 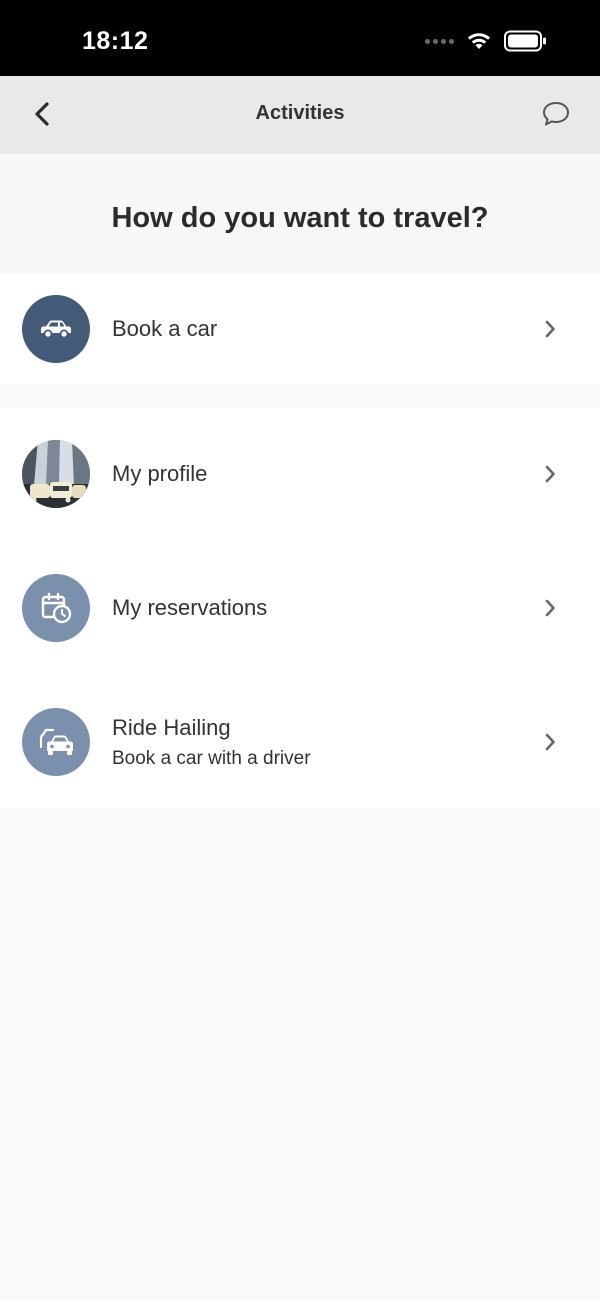 What do you see at coordinates (171, 727) in the screenshot?
I see `list-item-label: Ride Hailing` at bounding box center [171, 727].